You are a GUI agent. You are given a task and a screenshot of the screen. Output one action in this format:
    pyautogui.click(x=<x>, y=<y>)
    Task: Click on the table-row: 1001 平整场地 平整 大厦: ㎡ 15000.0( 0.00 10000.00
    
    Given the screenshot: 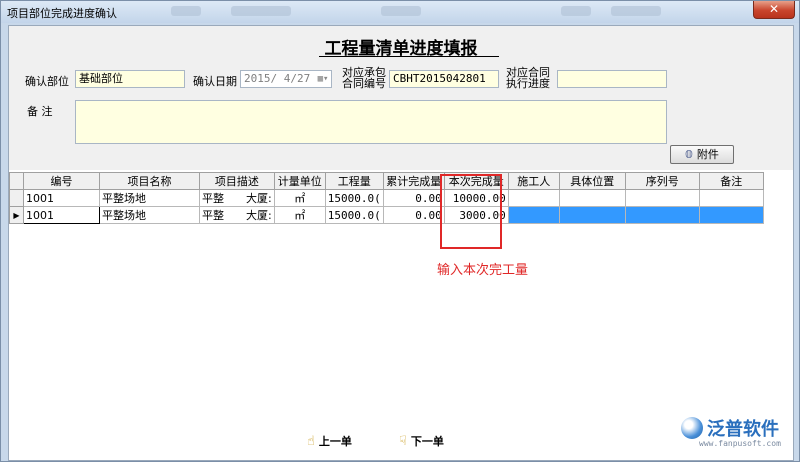 What is the action you would take?
    pyautogui.click(x=386, y=198)
    